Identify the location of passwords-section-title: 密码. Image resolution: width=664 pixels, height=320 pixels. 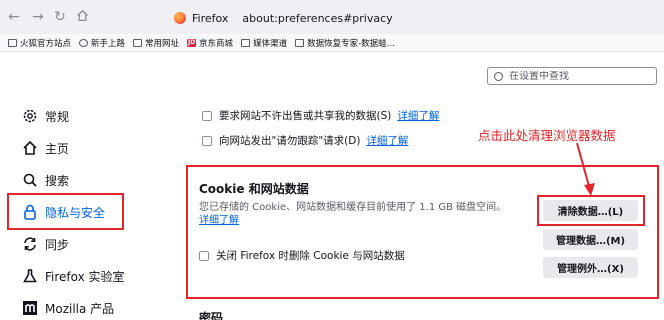
(211, 315).